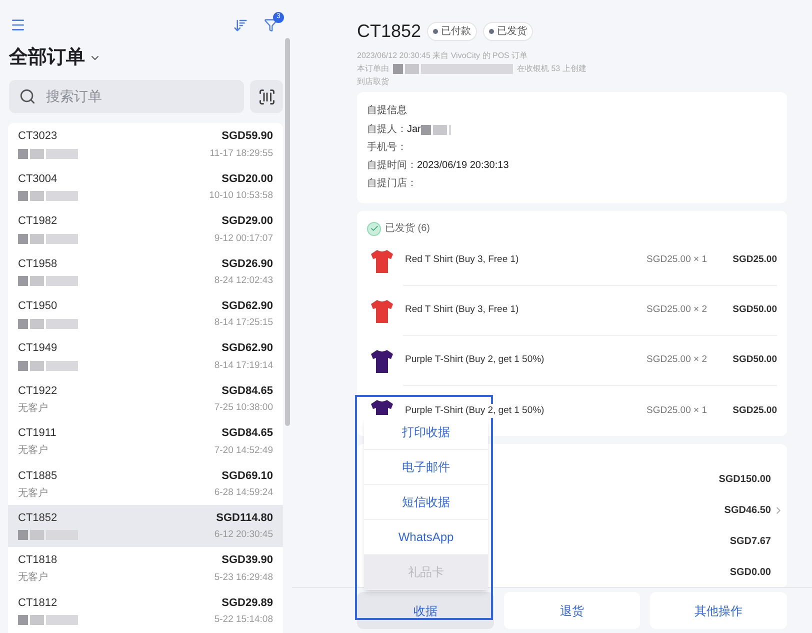 The image size is (812, 633). What do you see at coordinates (443, 56) in the screenshot?
I see `order-meta: 2023/06/12 20:30:45 来自 VivoCity 的 POS 订单` at bounding box center [443, 56].